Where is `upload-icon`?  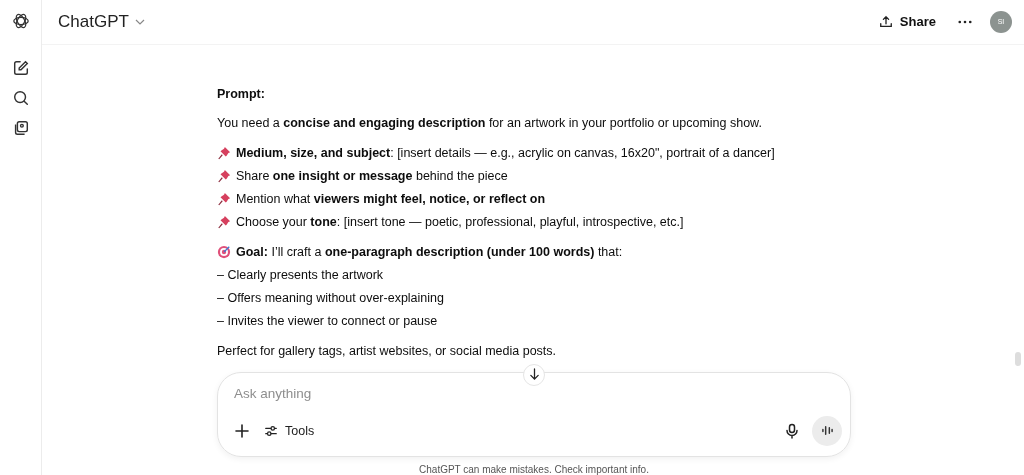 upload-icon is located at coordinates (885, 21).